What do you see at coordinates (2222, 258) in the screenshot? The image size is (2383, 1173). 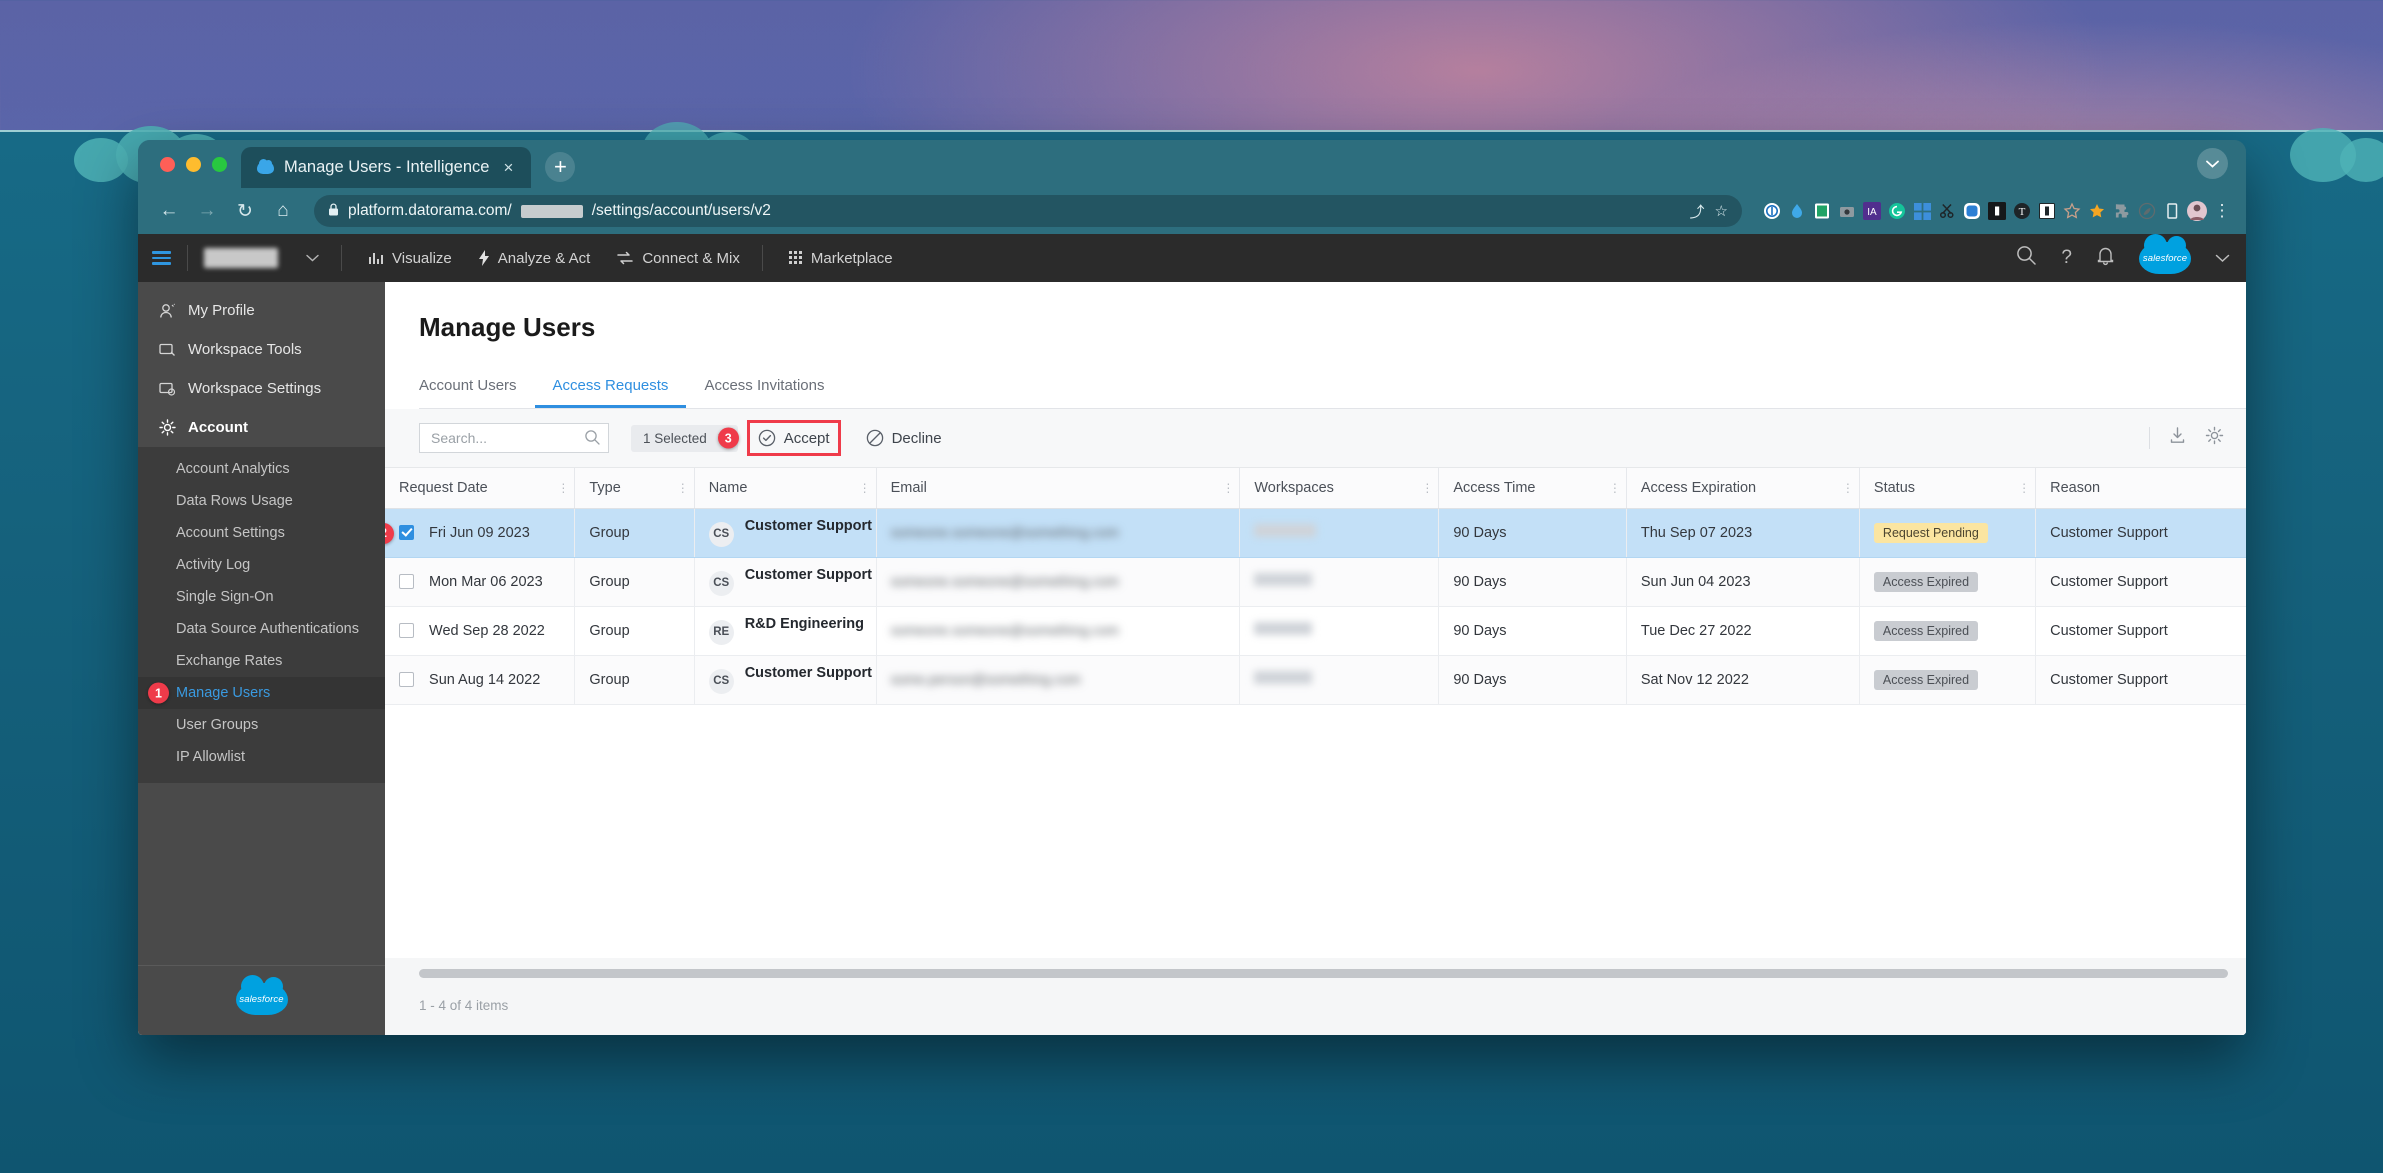 I see `account-chevron-down-icon` at bounding box center [2222, 258].